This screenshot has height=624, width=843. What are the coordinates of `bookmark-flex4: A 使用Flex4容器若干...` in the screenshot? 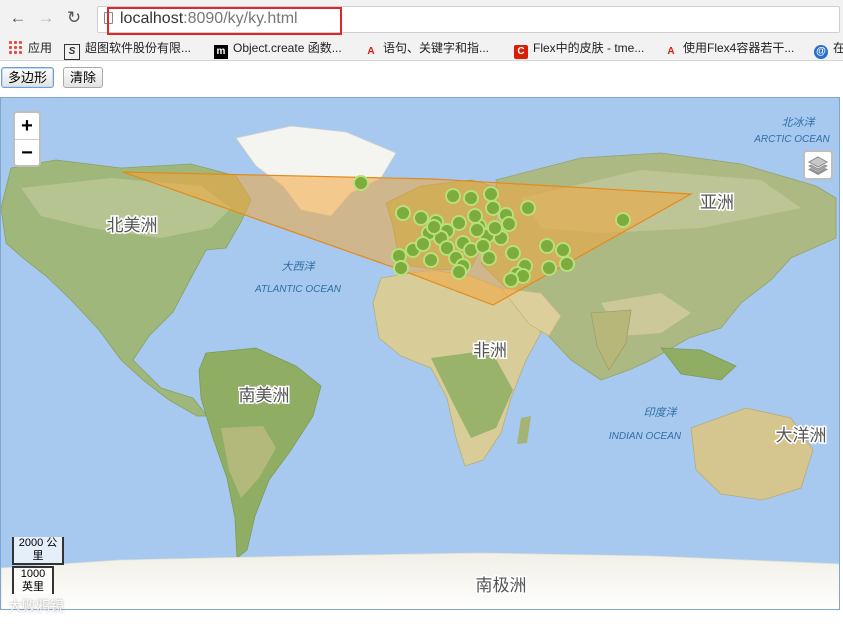 It's located at (729, 48).